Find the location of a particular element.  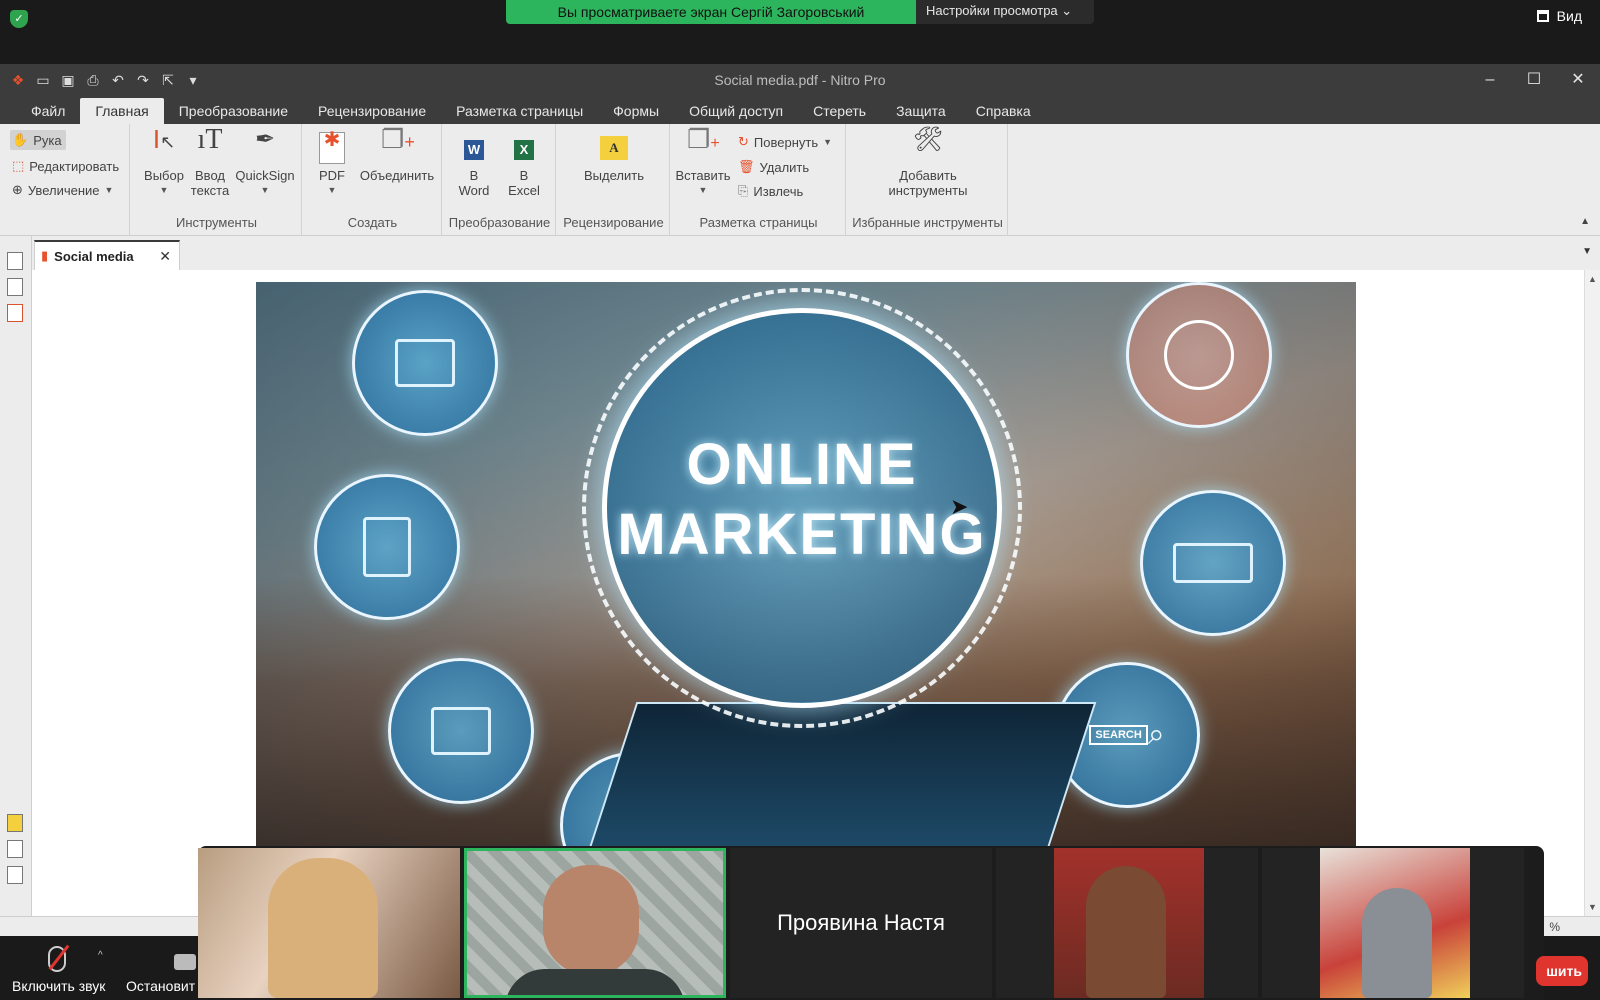

participant-strip: Проявина Настя is located at coordinates (871, 923).